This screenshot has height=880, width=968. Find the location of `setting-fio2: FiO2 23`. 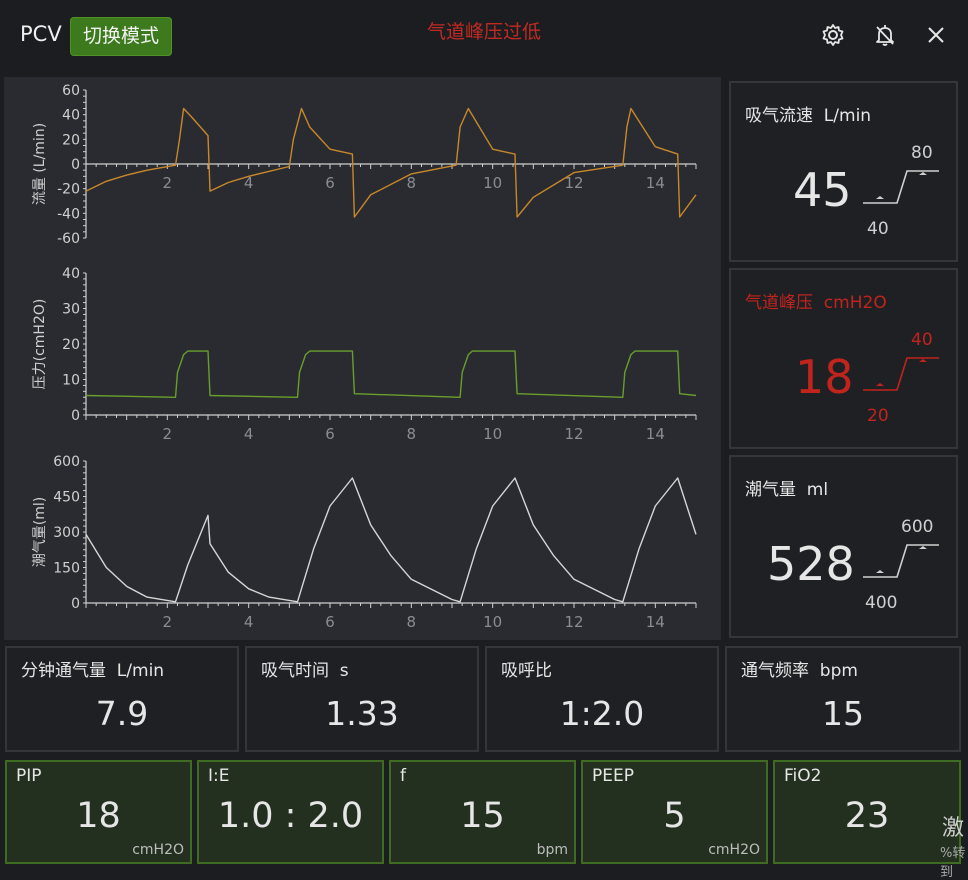

setting-fio2: FiO2 23 is located at coordinates (867, 812).